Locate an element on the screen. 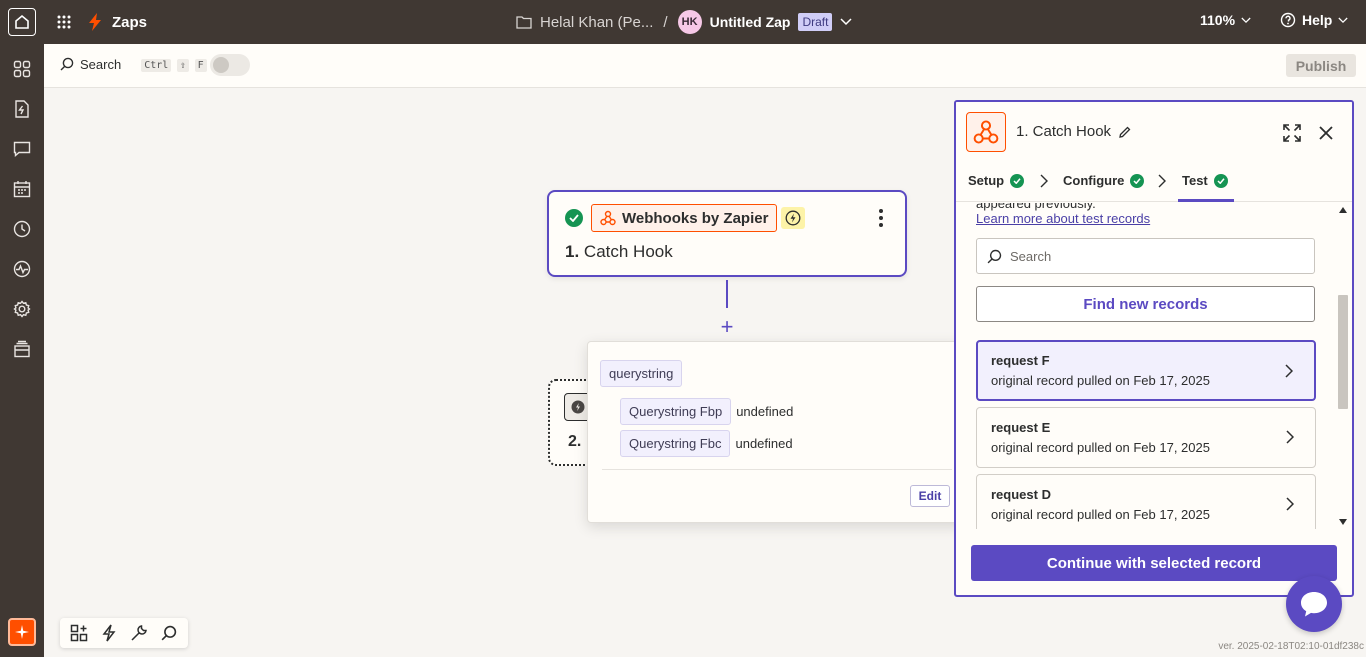 This screenshot has width=1366, height=657. search-button: Search Ctrl ⇧ F is located at coordinates (133, 64).